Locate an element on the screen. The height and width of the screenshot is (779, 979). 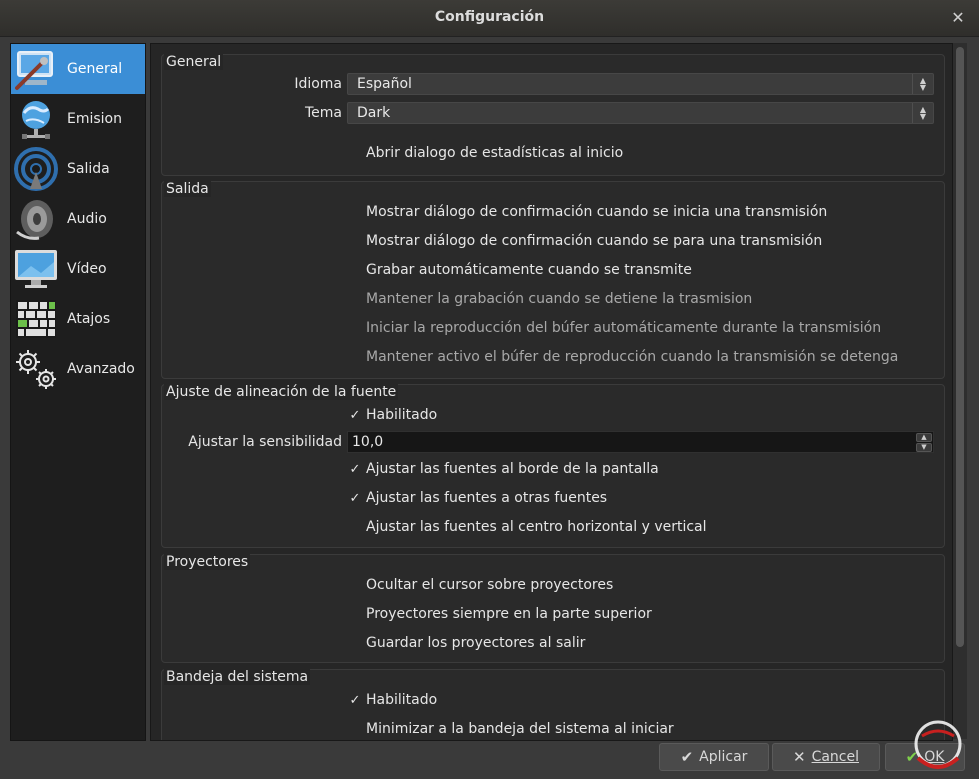
group-title: Ajuste de alineación de la fuente is located at coordinates (281, 392).